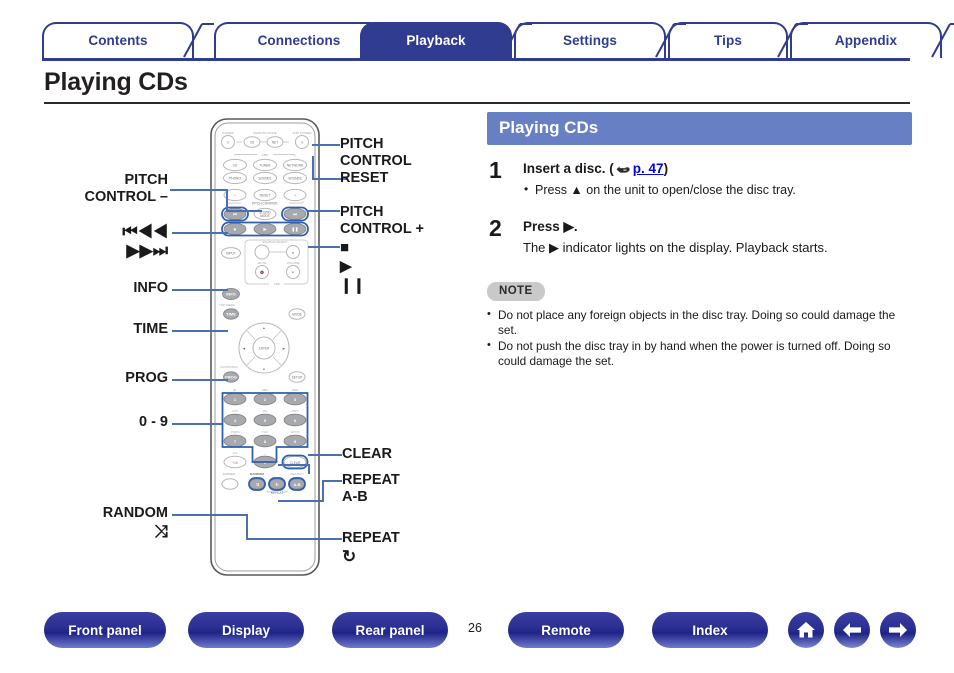 This screenshot has height=673, width=954. I want to click on callout-prog: PROG, so click(109, 378).